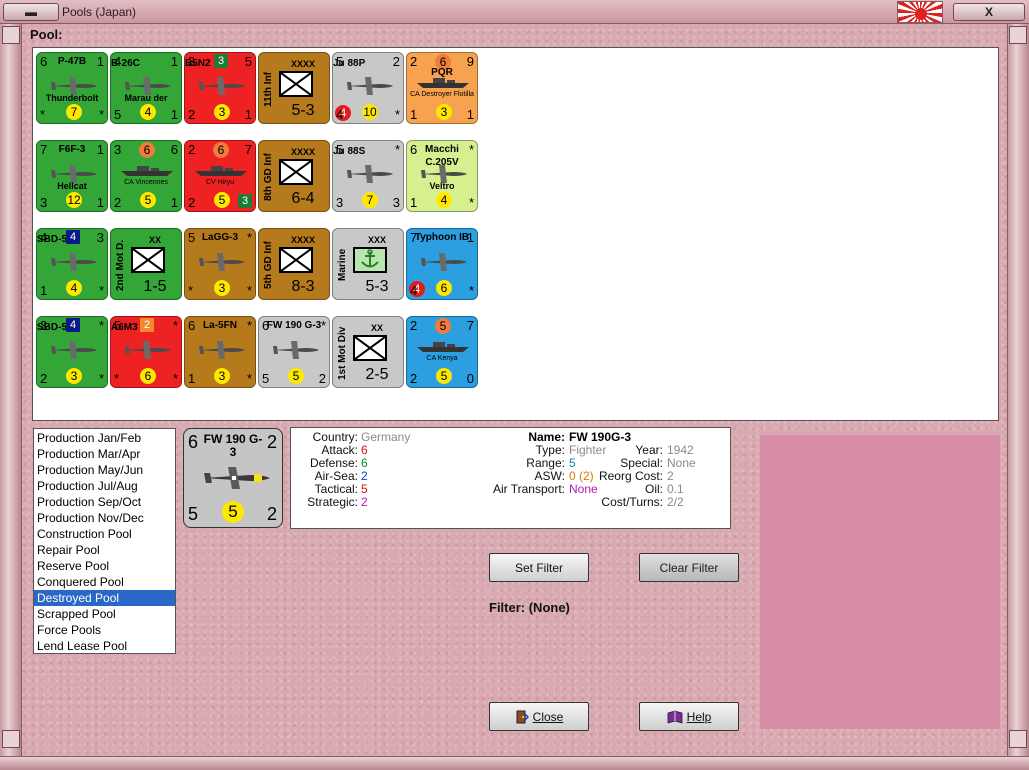  Describe the element at coordinates (146, 176) in the screenshot. I see `unit-counter-ca-vincennes: 3 6 6 CA Vincennes 5 2 1` at that location.